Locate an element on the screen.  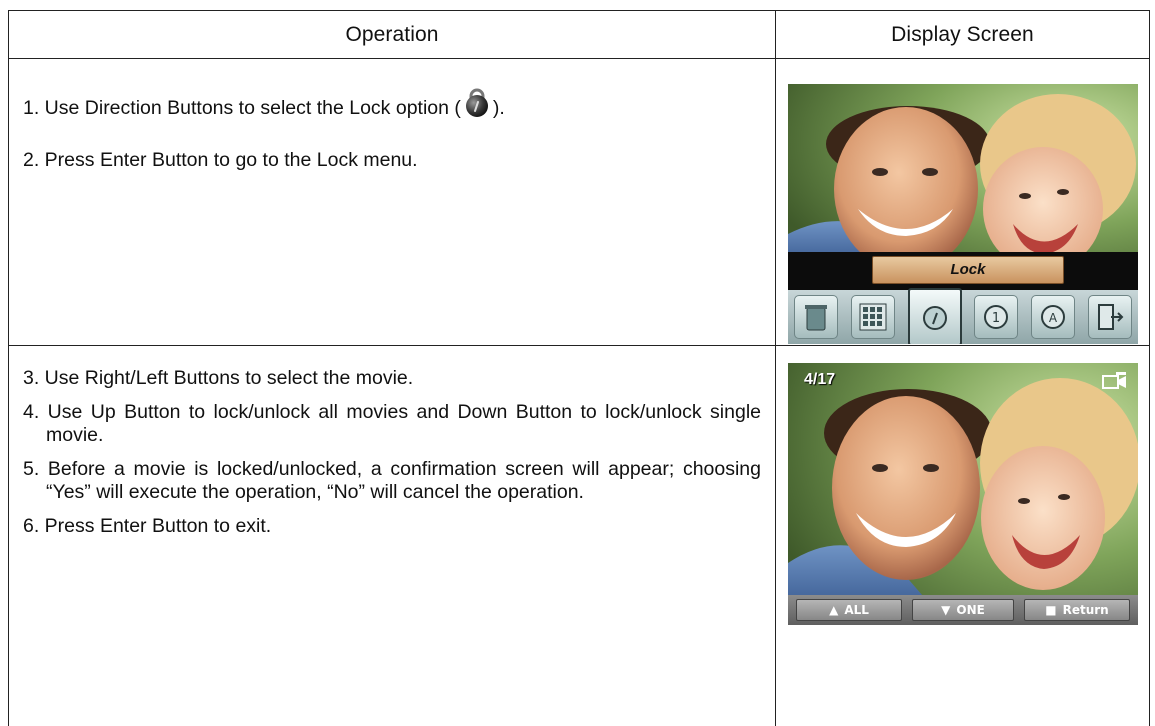
menu-title-bar: Lock is located at coordinates (963, 271).